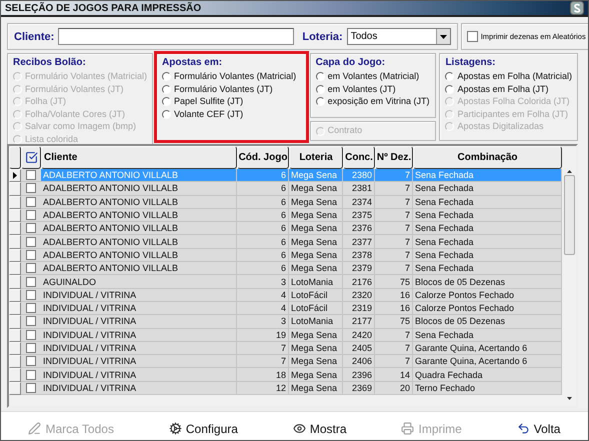 Image resolution: width=589 pixels, height=441 pixels. What do you see at coordinates (569, 171) in the screenshot?
I see `scroll-up-icon` at bounding box center [569, 171].